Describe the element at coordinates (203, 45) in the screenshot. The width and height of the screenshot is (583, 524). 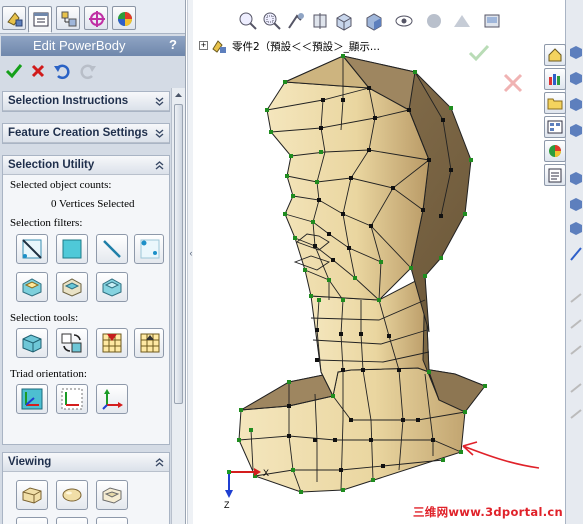
I see `expand-icon: +` at that location.